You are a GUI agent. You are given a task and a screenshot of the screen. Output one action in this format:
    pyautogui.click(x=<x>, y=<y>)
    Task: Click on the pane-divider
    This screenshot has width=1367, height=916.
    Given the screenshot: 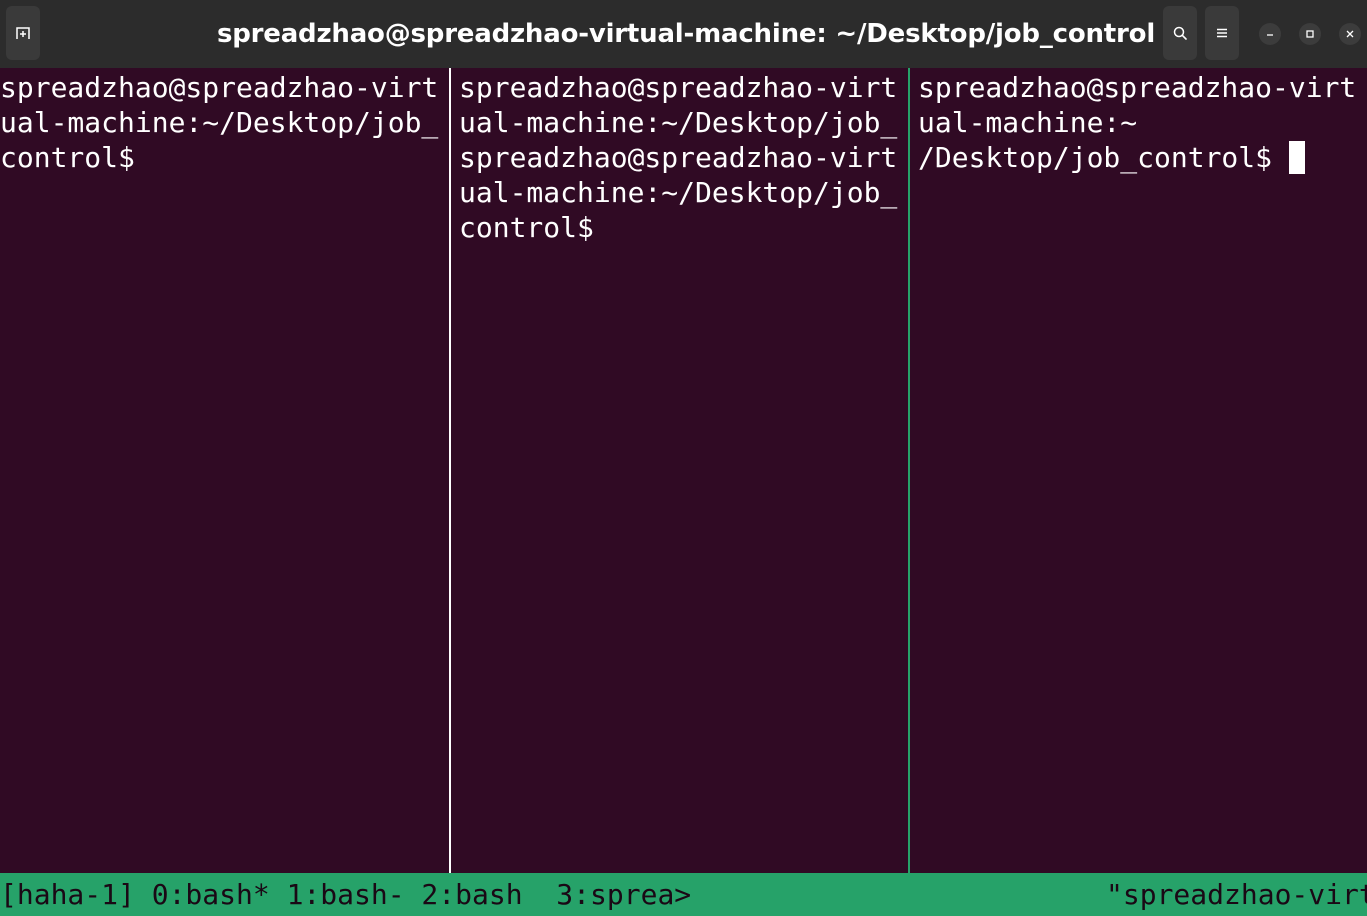 What is the action you would take?
    pyautogui.click(x=450, y=470)
    